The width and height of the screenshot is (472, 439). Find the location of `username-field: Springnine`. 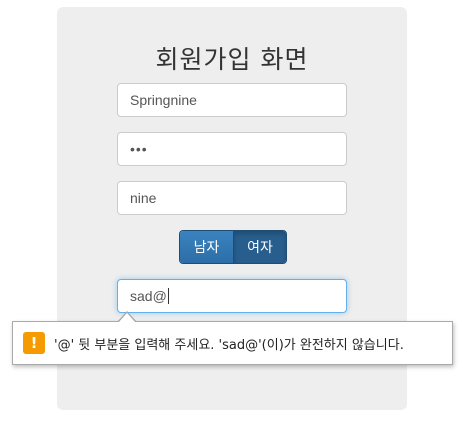

username-field: Springnine is located at coordinates (232, 100).